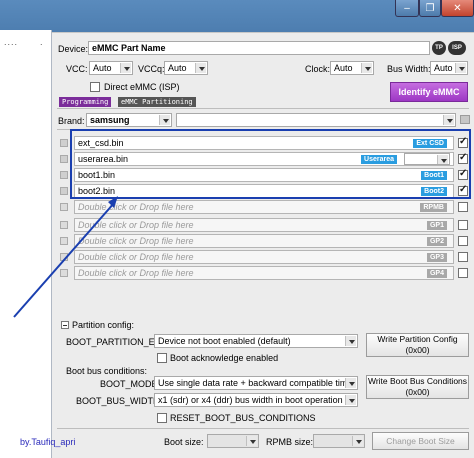 This screenshot has height=458, width=474. What do you see at coordinates (85, 102) in the screenshot?
I see `tab-programming: Programming` at bounding box center [85, 102].